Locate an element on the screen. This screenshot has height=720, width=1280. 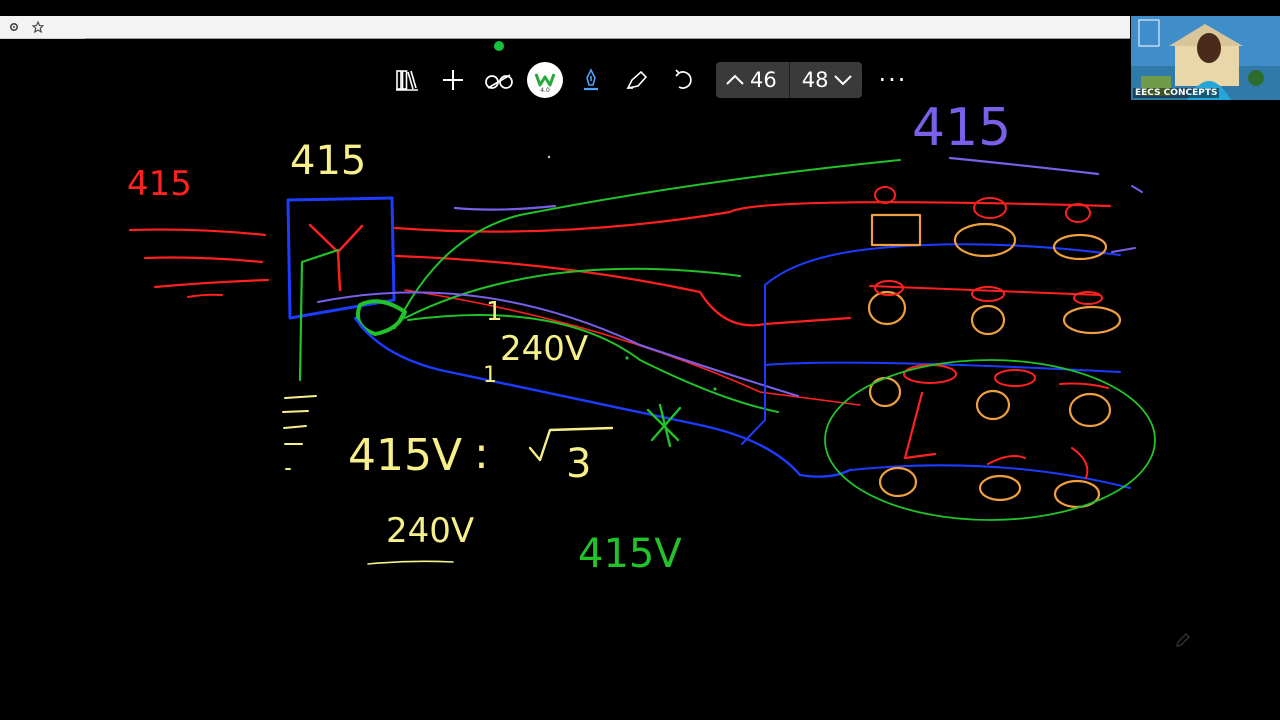
label-415-purple: 415 is located at coordinates (961, 128).